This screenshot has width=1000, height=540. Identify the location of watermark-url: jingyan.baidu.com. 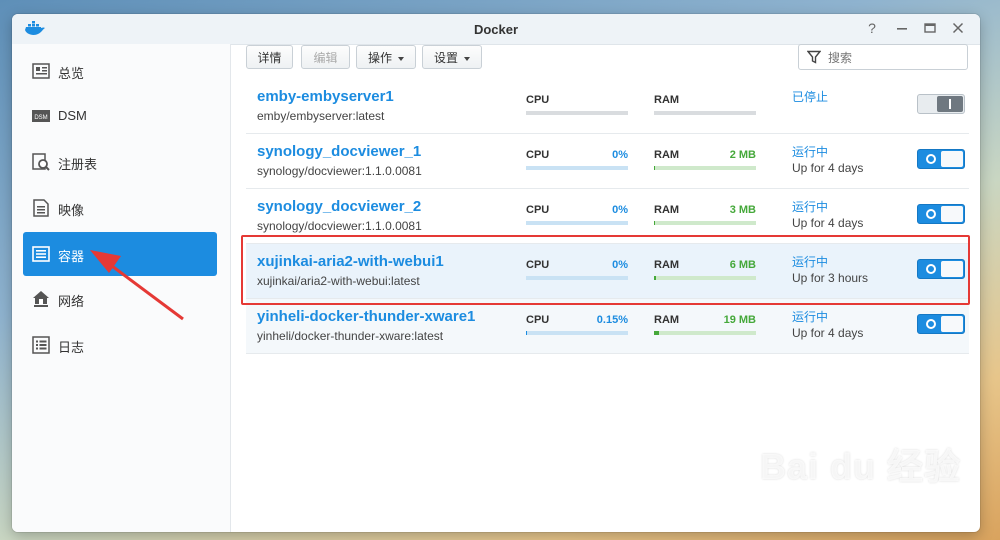
(835, 502).